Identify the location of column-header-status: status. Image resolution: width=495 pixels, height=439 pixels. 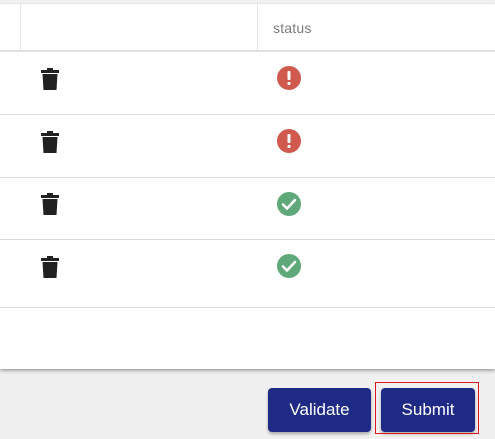
(292, 28).